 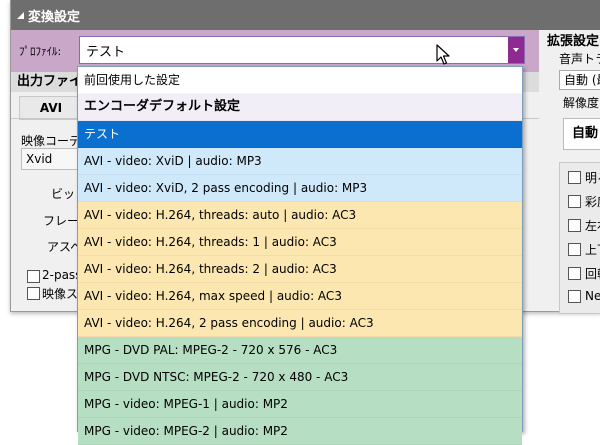 What do you see at coordinates (300, 107) in the screenshot?
I see `dropdown-option: エンコーダデフォルト設定` at bounding box center [300, 107].